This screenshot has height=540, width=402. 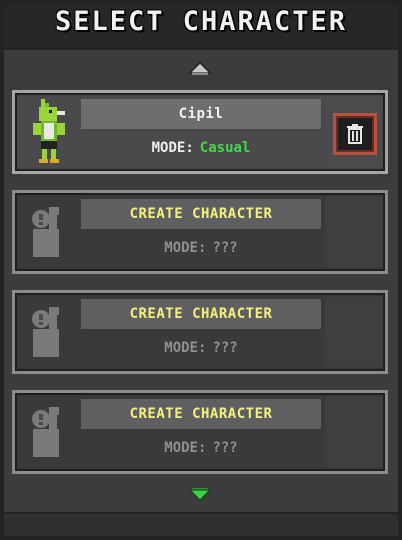 What do you see at coordinates (201, 21) in the screenshot?
I see `window-title: SELECT CHARACTER` at bounding box center [201, 21].